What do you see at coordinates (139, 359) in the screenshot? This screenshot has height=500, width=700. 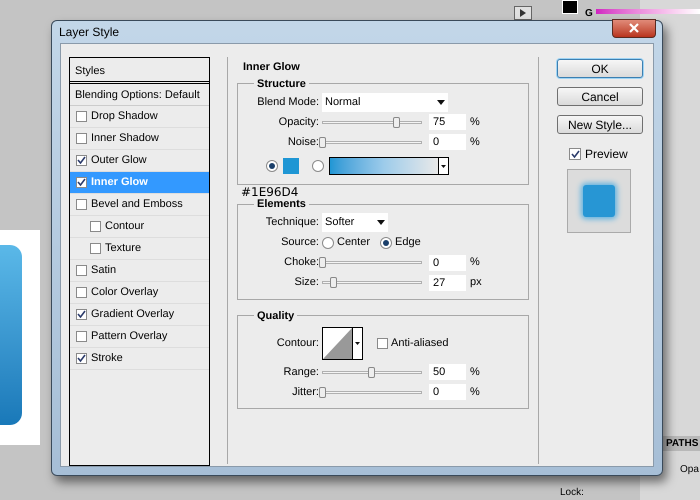 I see `list-item: Stroke` at bounding box center [139, 359].